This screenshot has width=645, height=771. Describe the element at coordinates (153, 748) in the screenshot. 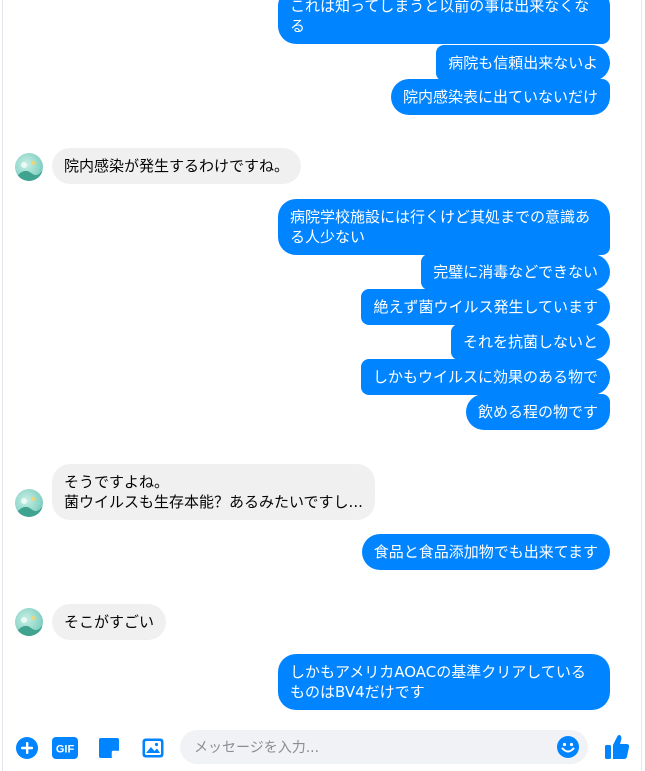

I see `image-icon` at that location.